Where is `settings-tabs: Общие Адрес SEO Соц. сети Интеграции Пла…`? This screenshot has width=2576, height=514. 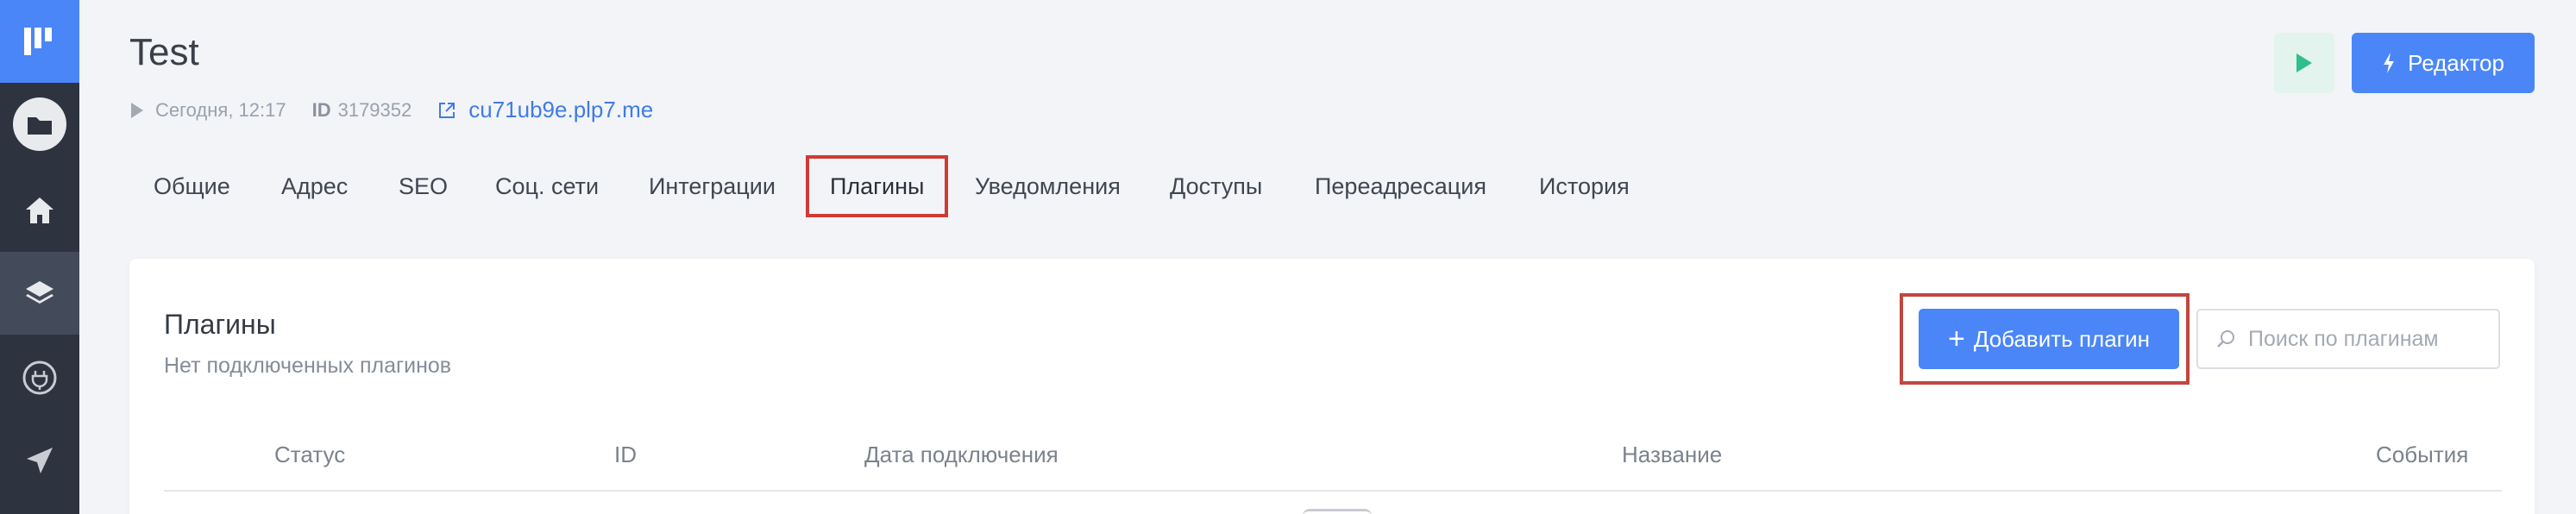
settings-tabs: Общие Адрес SEO Соц. сети Интеграции Пла… is located at coordinates (897, 186).